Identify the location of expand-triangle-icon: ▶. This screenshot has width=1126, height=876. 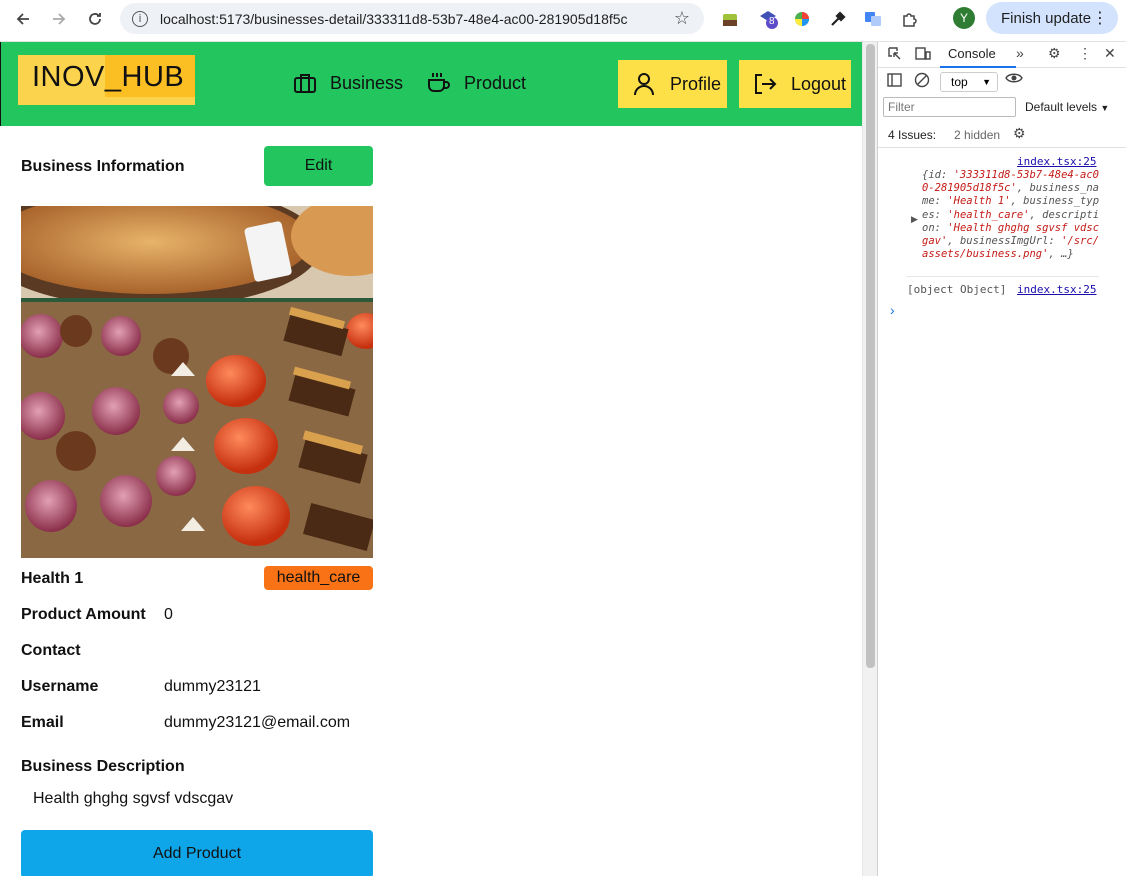
(914, 219).